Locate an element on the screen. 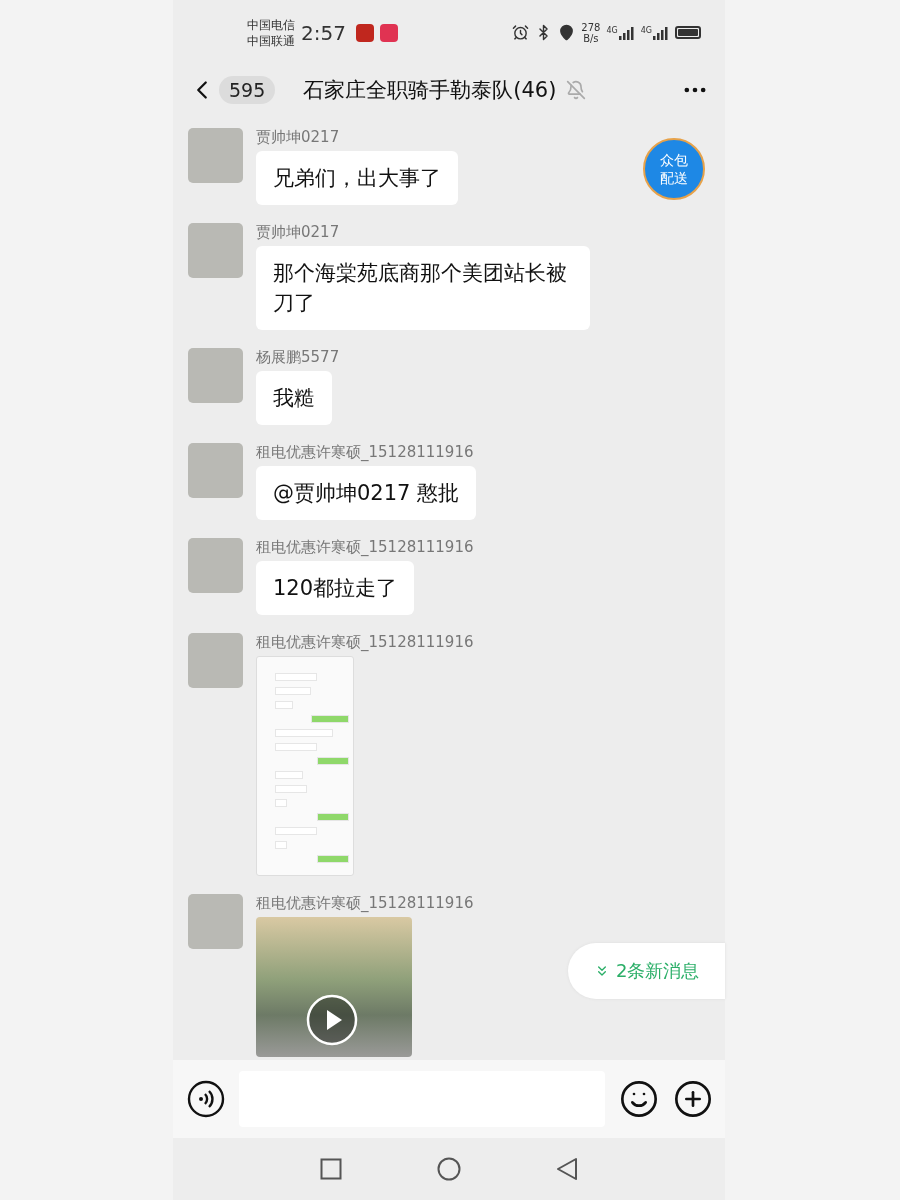 Image resolution: width=900 pixels, height=1200 pixels. new-messages-button: 2条新消息 is located at coordinates (646, 971).